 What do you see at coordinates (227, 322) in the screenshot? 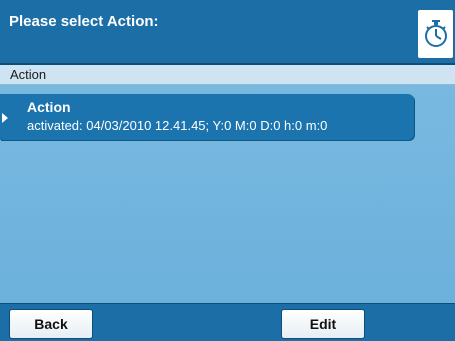
I see `footer-bar: Back Edit` at bounding box center [227, 322].